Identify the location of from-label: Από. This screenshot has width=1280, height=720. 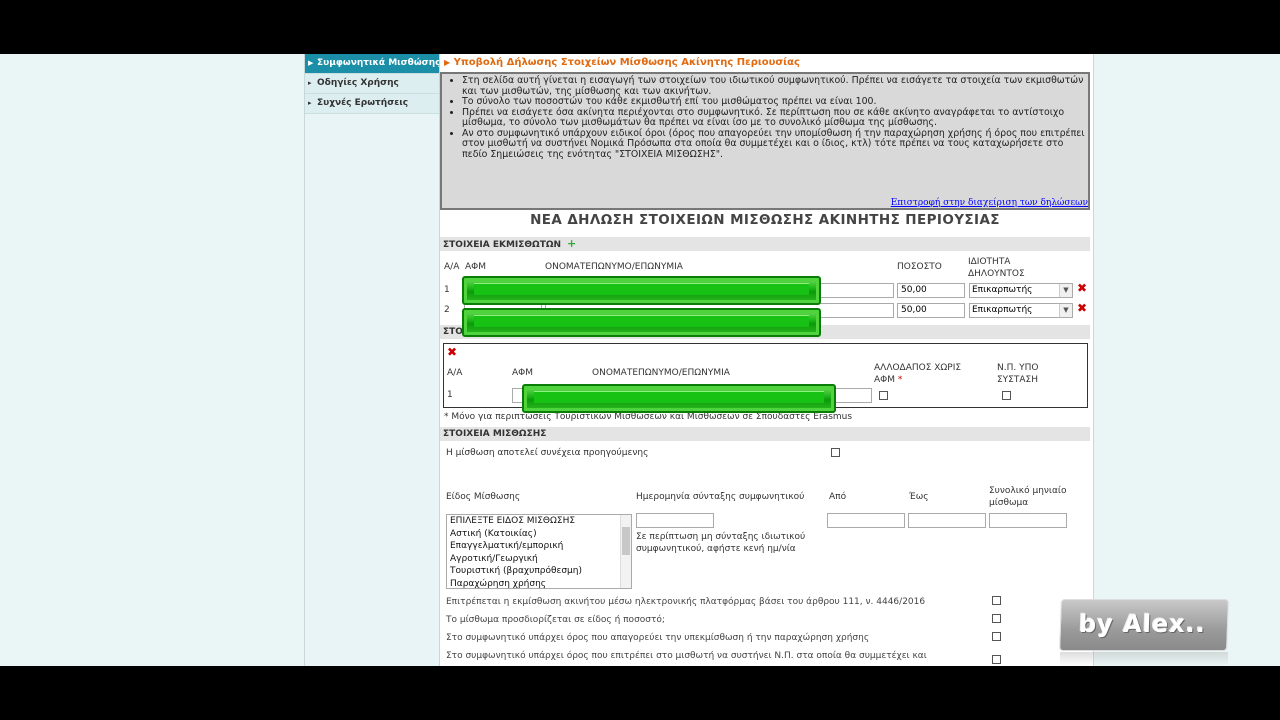
(838, 497).